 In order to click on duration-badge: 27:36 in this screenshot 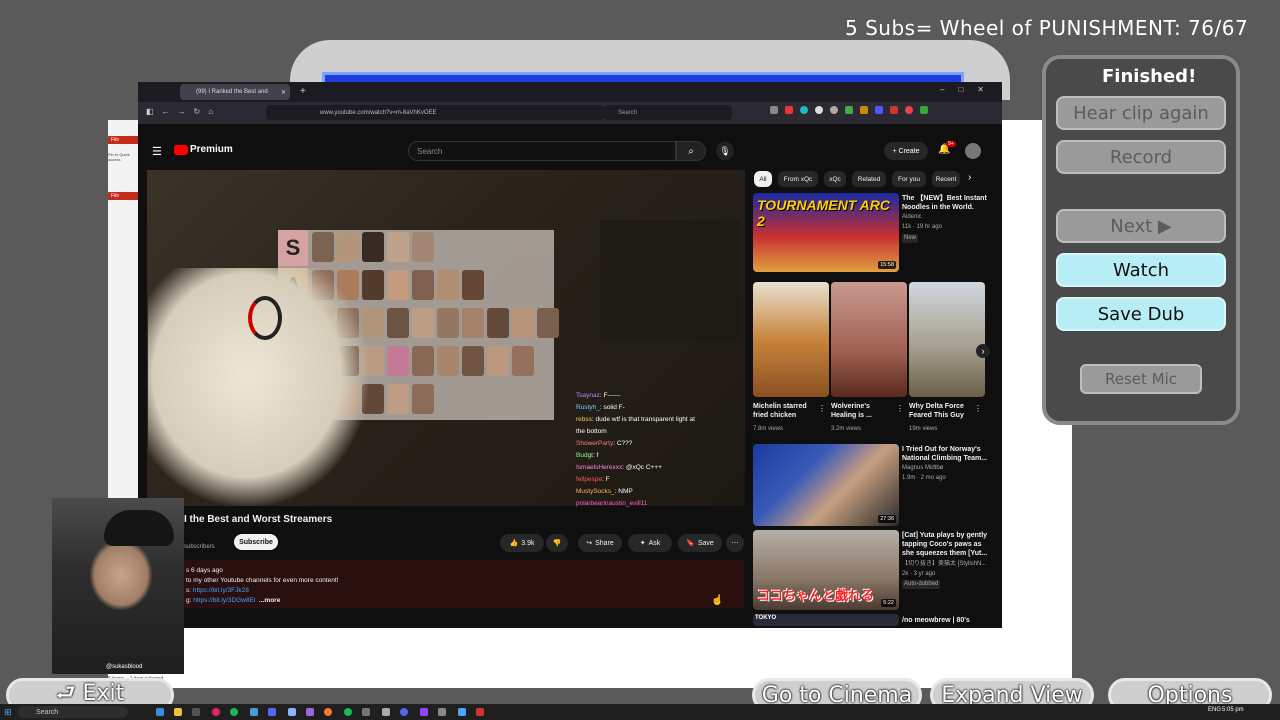, I will do `click(887, 519)`.